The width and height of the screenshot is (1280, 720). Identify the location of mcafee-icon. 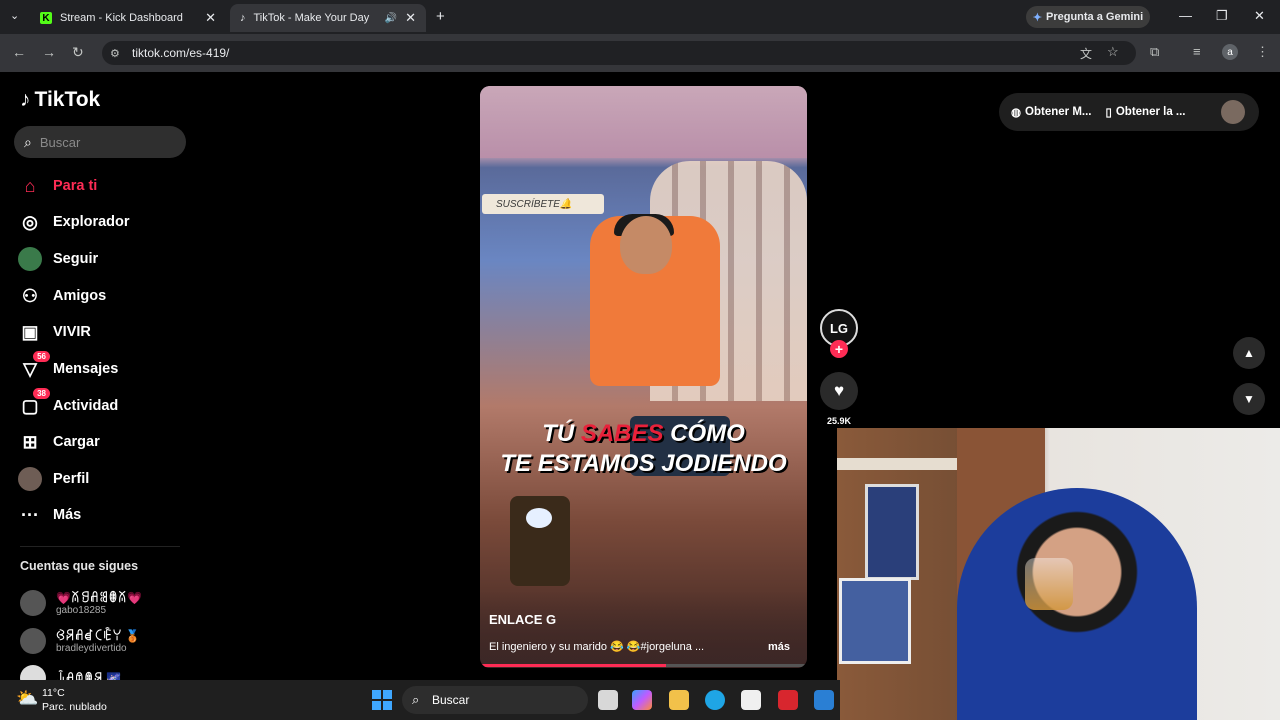
(788, 700).